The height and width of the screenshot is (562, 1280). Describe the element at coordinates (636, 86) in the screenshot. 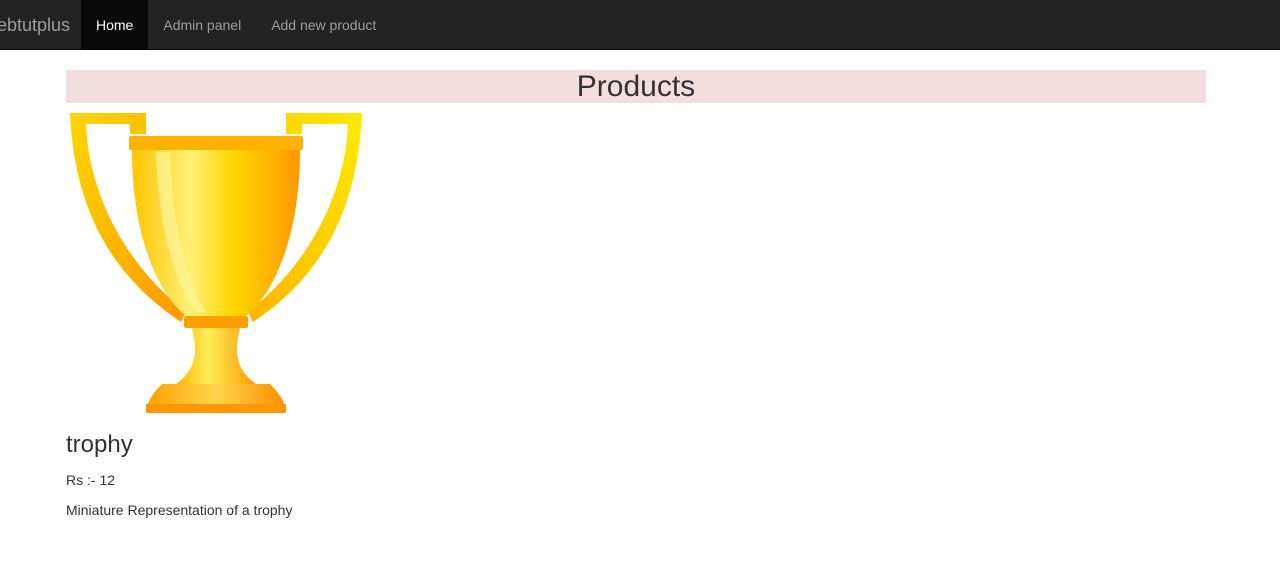

I see `page-title: Products` at that location.